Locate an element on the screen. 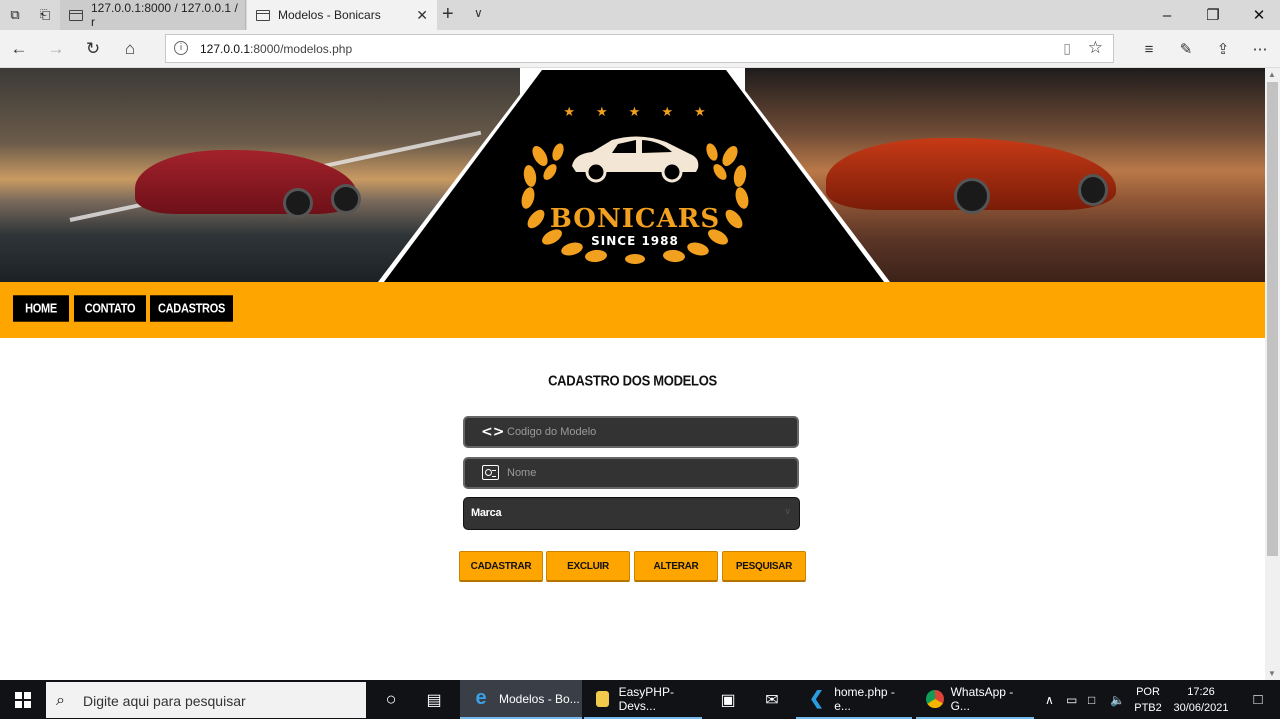 Image resolution: width=1280 pixels, height=719 pixels. favorite-star-icon: ☆ is located at coordinates (1095, 48).